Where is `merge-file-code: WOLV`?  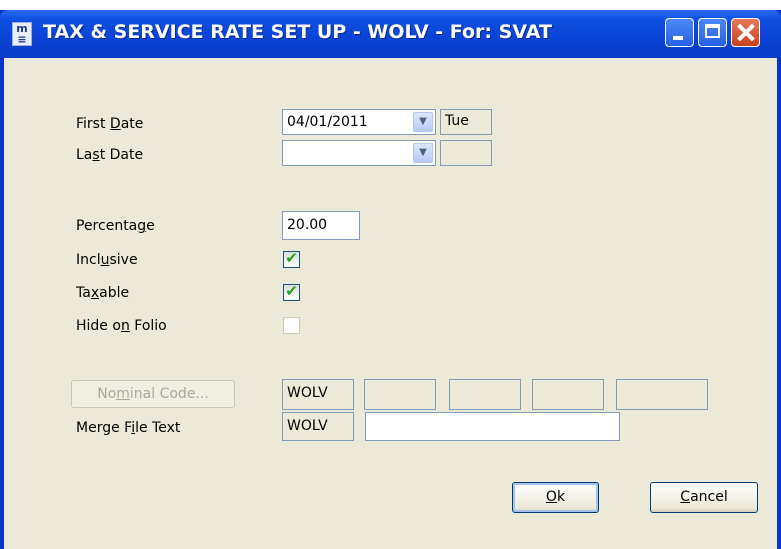
merge-file-code: WOLV is located at coordinates (318, 426).